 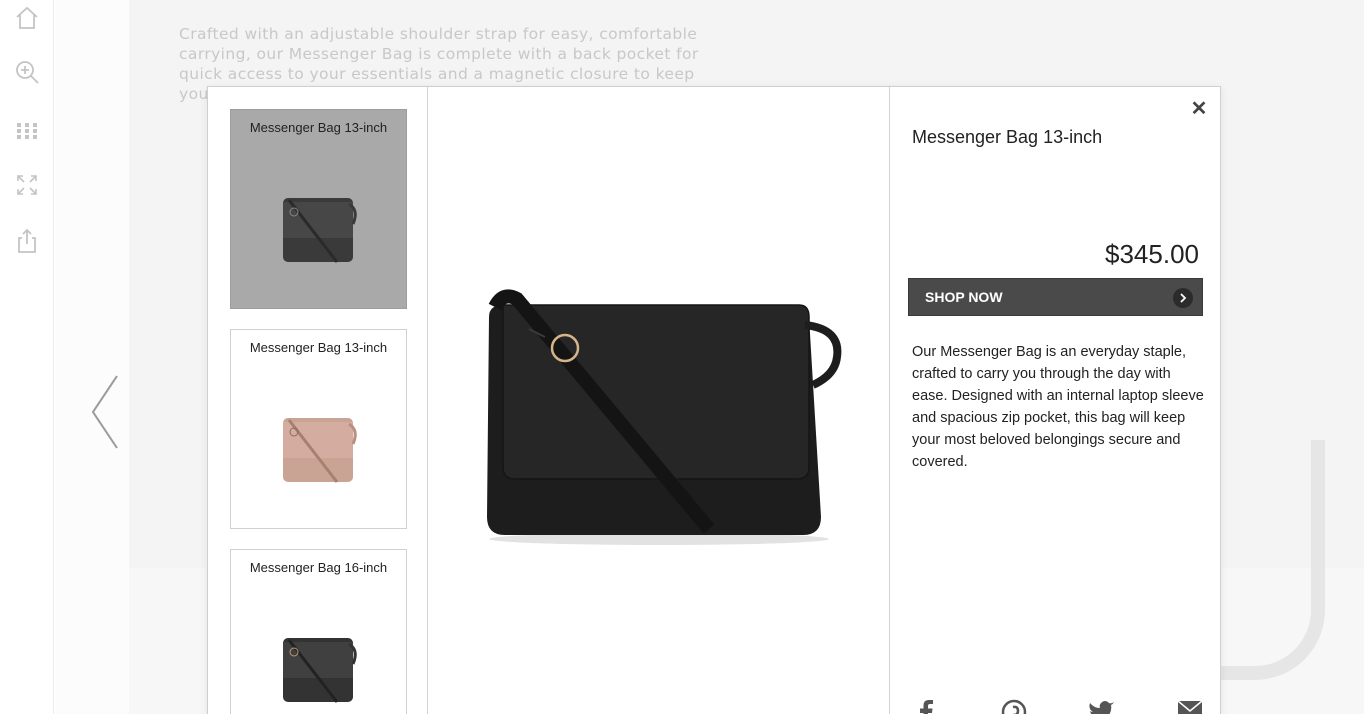 What do you see at coordinates (92, 357) in the screenshot?
I see `page-margin` at bounding box center [92, 357].